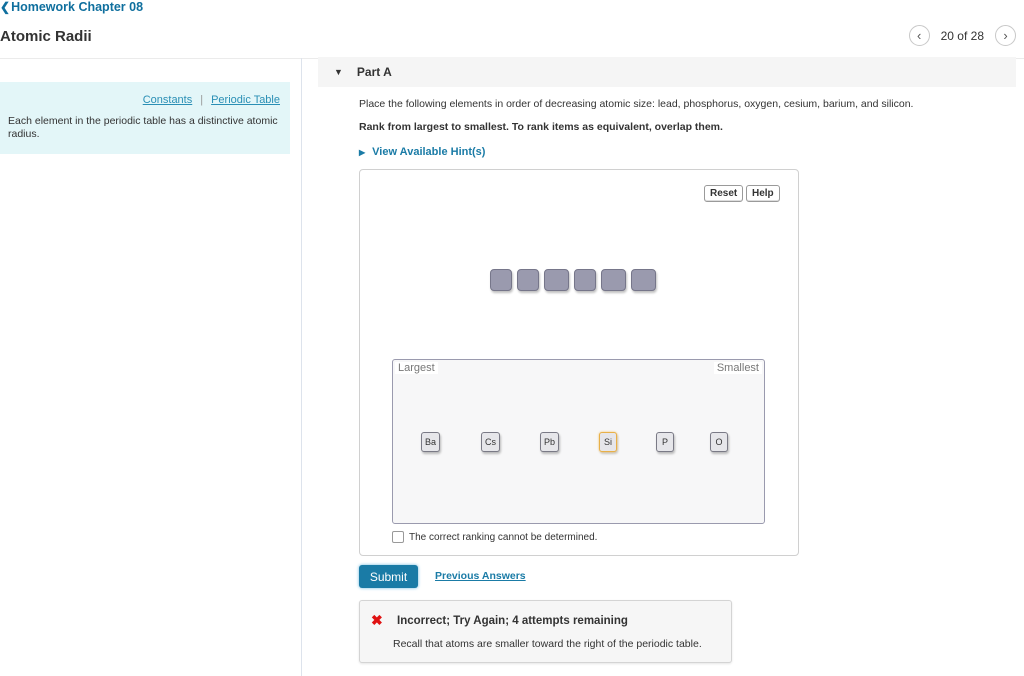  I want to click on back-to-assignment-link: ❮Homework Chapter 08, so click(71, 7).